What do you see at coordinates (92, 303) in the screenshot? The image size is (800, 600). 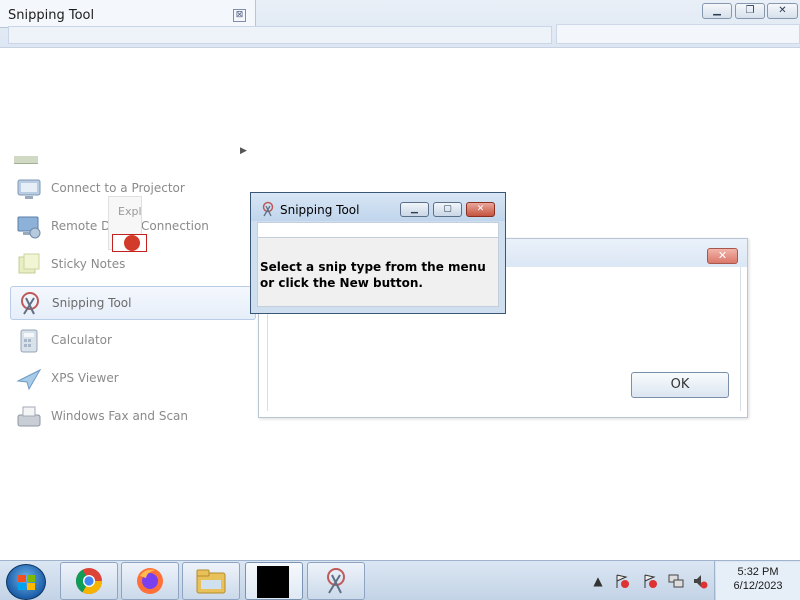 I see `menu-item-label: Snipping Tool` at bounding box center [92, 303].